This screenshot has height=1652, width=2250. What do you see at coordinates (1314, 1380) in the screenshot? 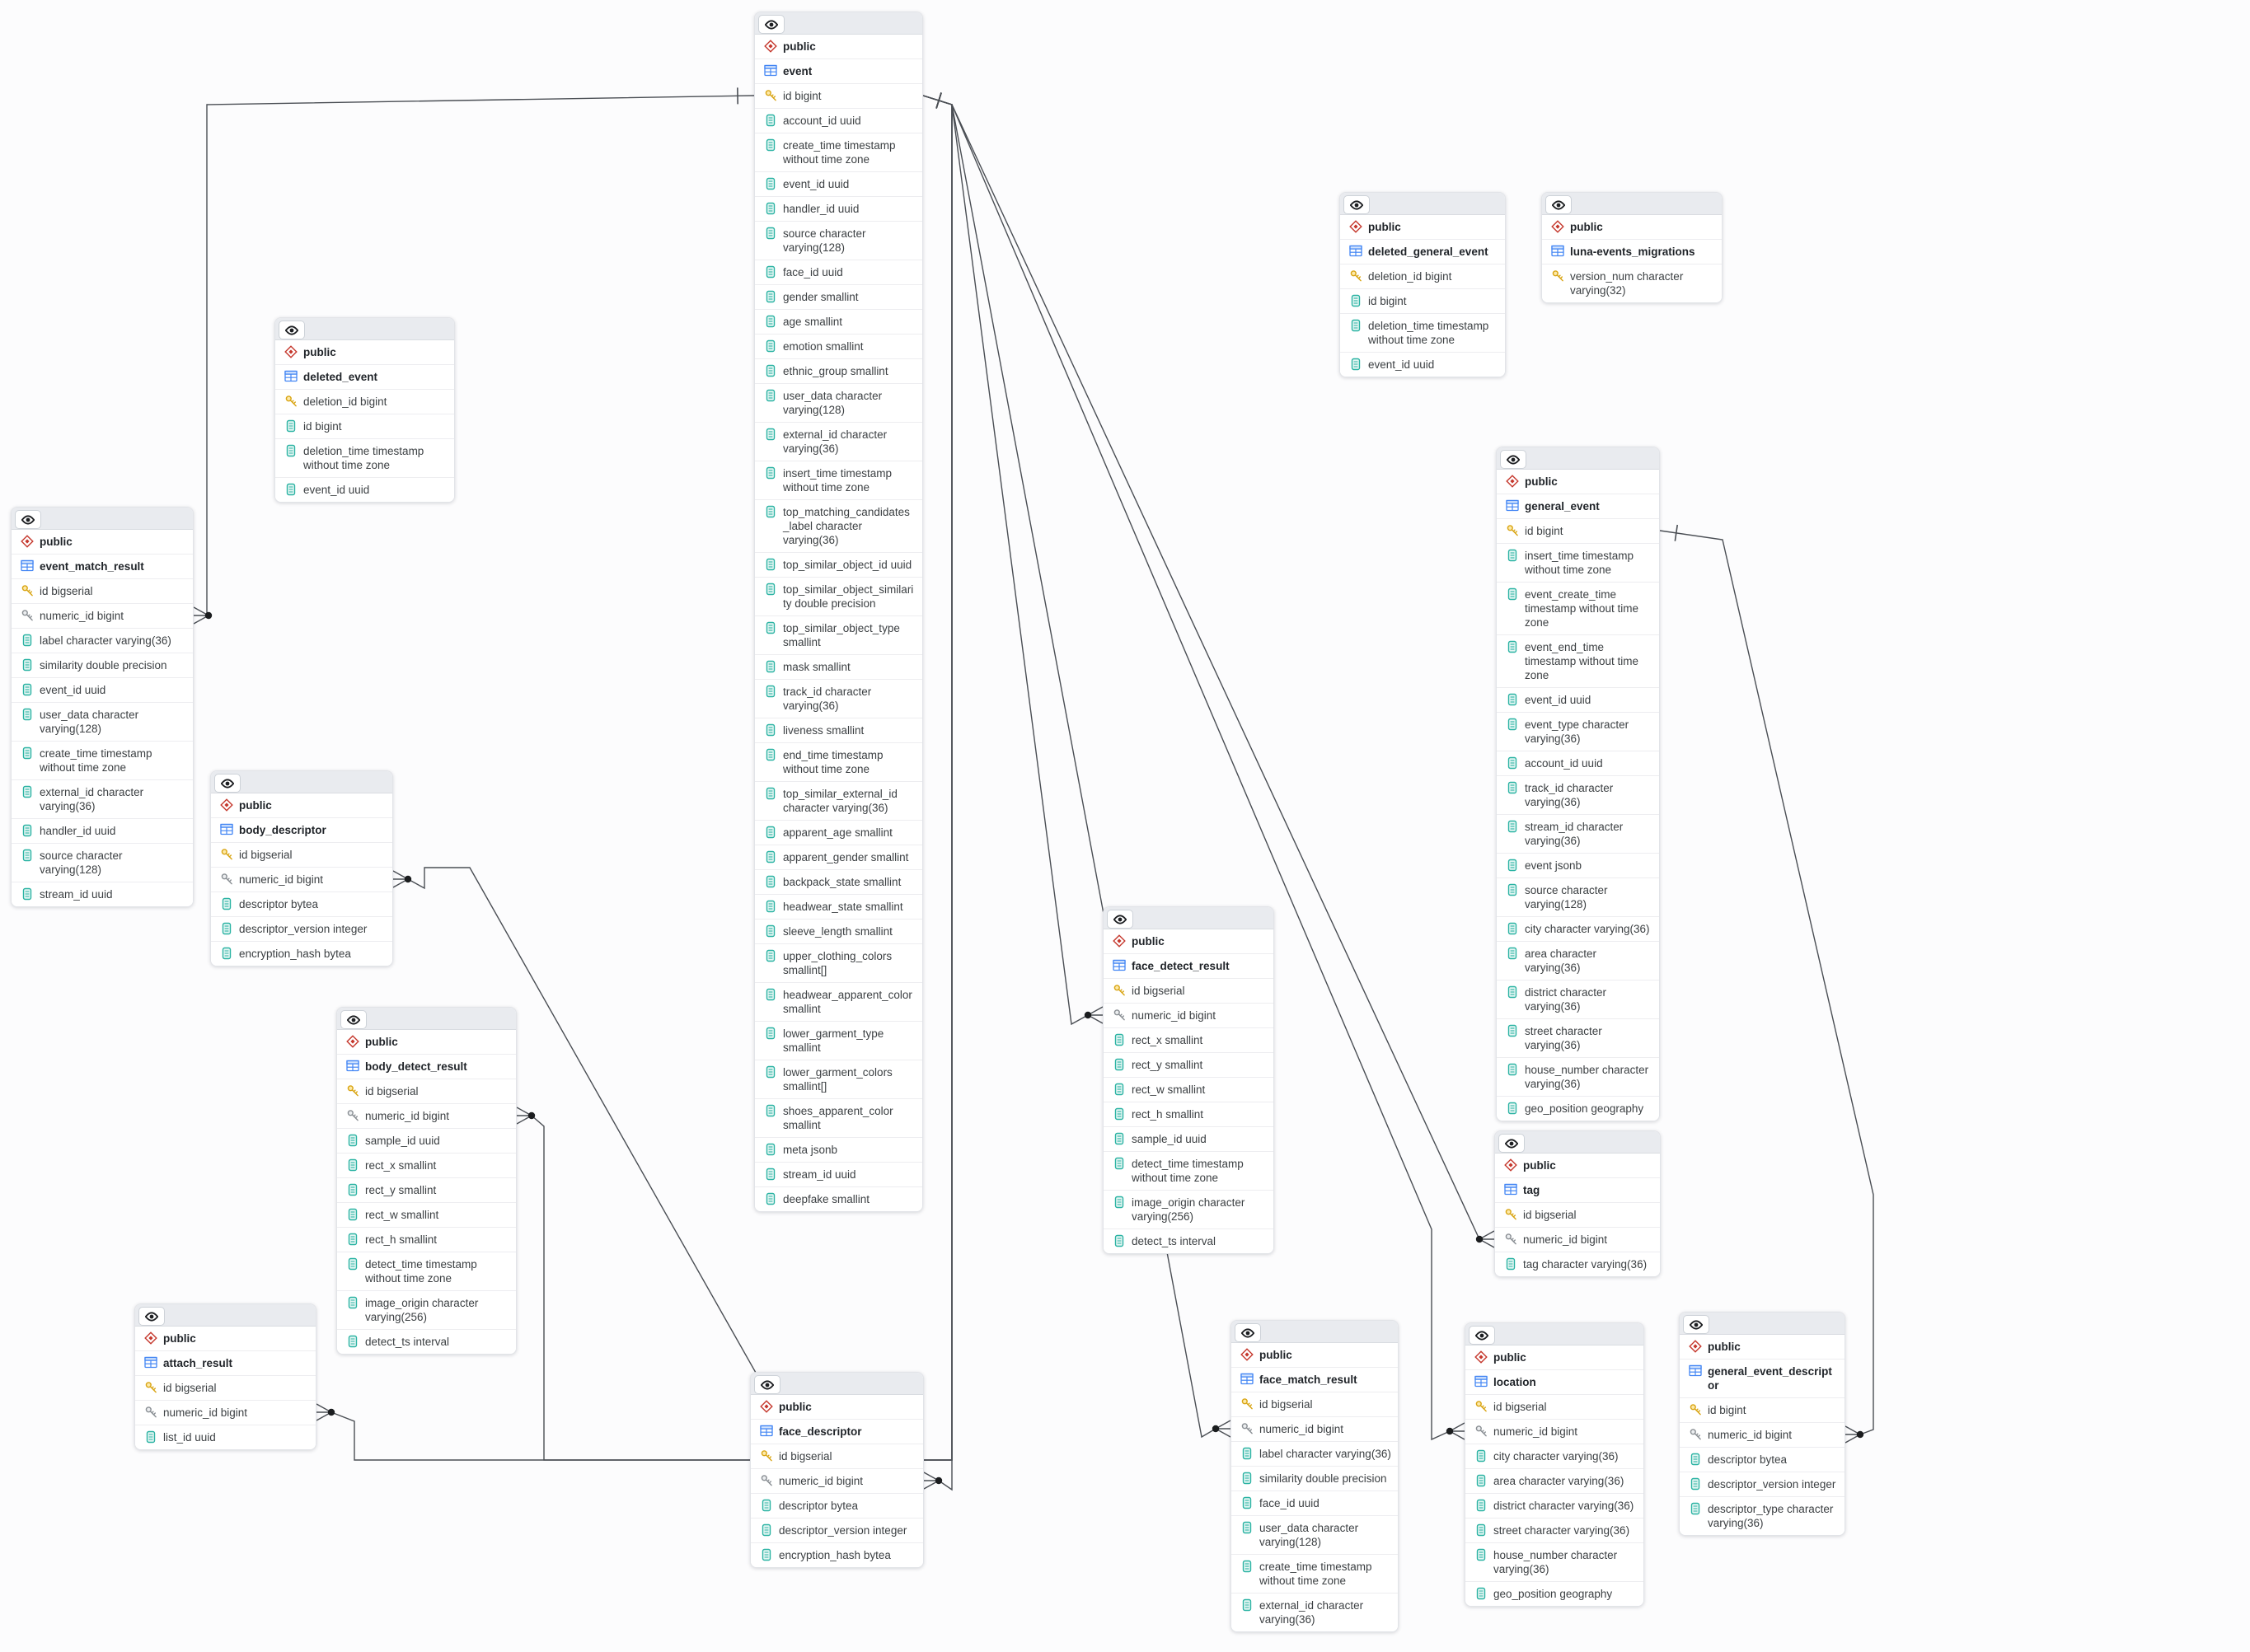
I see `table-name-row: face_match_result` at bounding box center [1314, 1380].